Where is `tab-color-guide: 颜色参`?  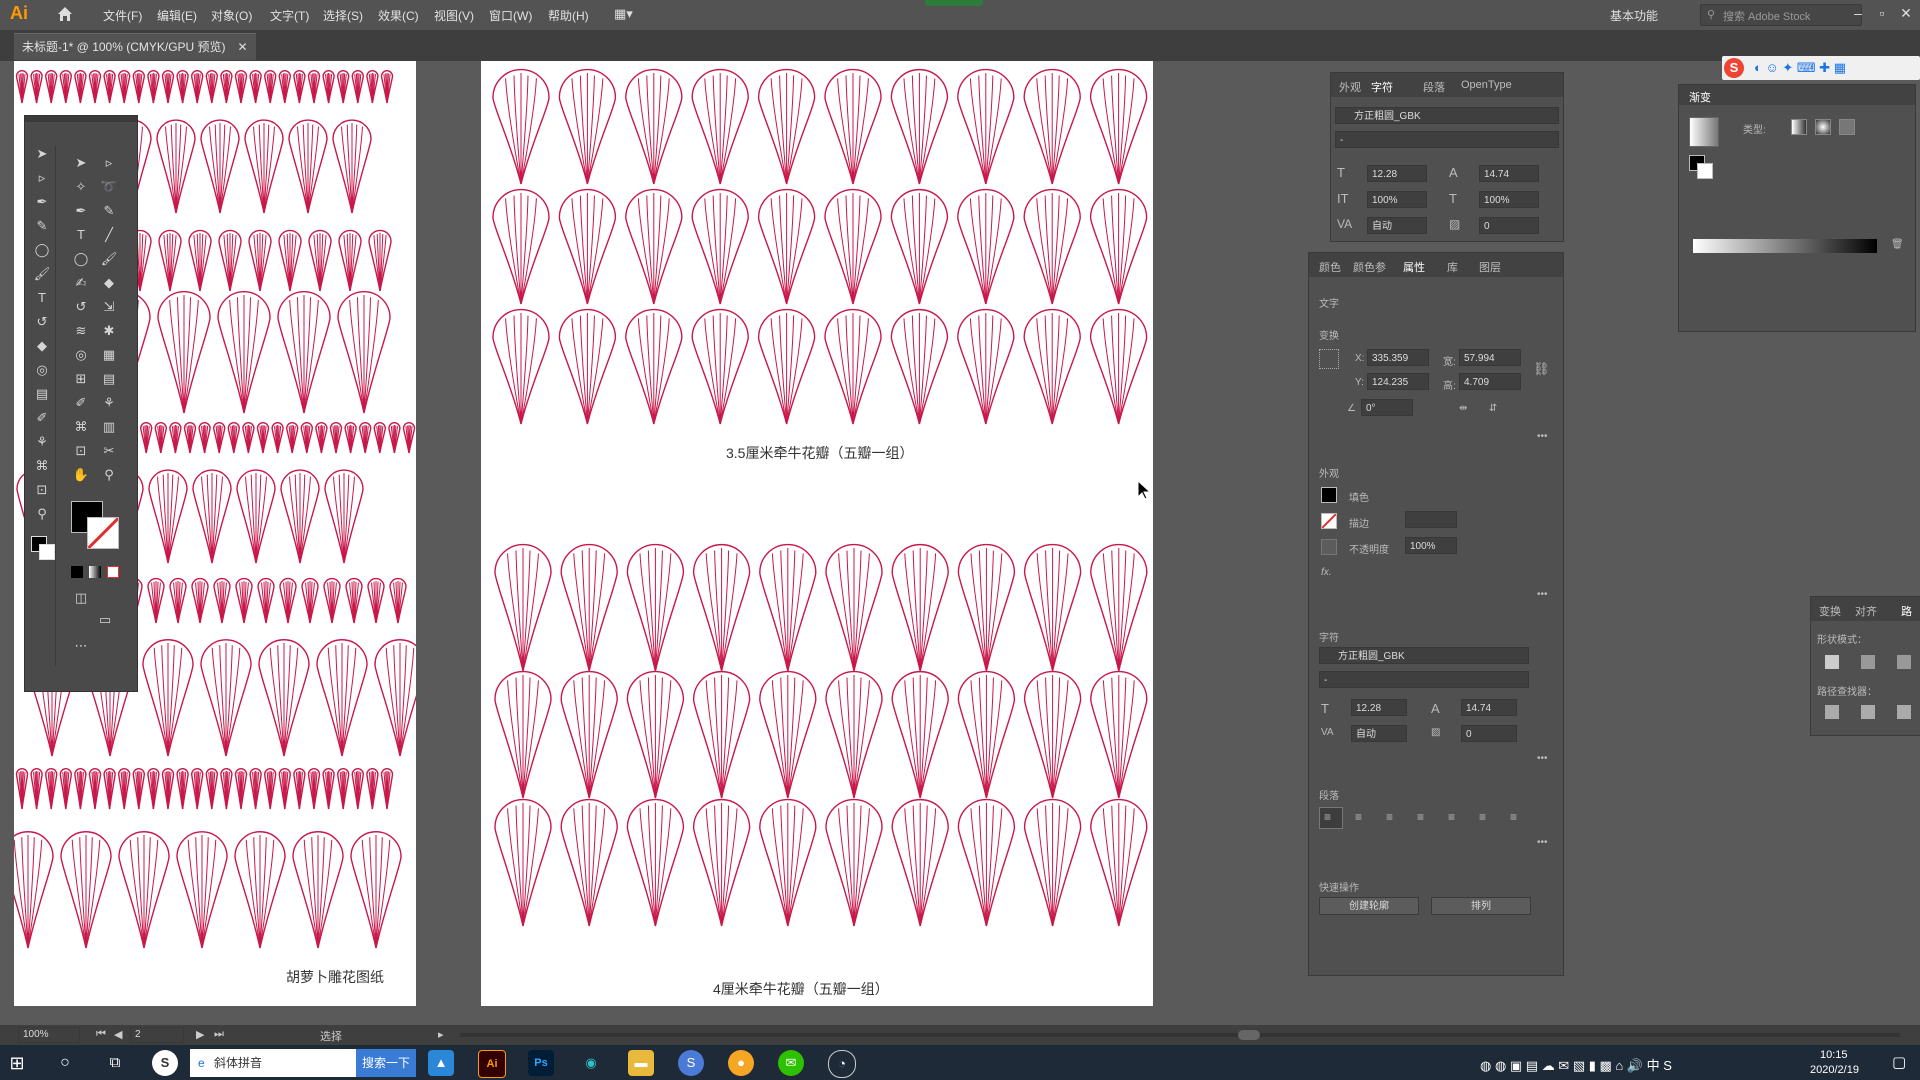 tab-color-guide: 颜色参 is located at coordinates (1369, 267).